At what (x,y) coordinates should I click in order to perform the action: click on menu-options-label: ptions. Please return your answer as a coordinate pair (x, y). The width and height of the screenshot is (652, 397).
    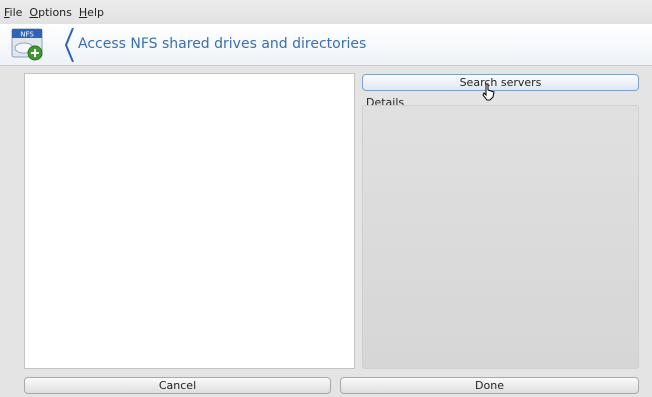
    Looking at the image, I should click on (55, 12).